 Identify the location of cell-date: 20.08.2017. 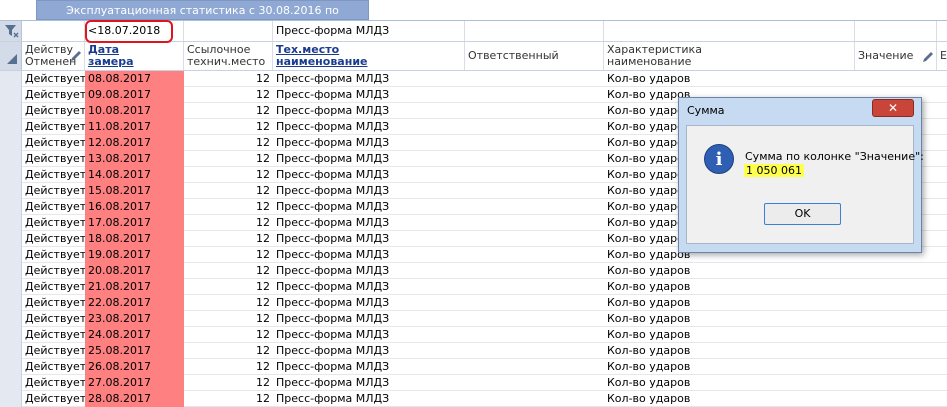
(134, 271).